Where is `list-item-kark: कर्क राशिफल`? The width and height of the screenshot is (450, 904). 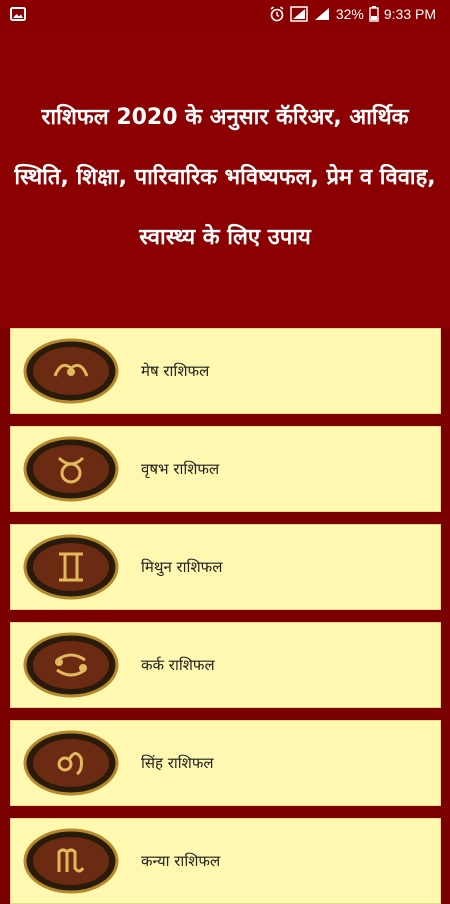 list-item-kark: कर्क राशिफल is located at coordinates (225, 665).